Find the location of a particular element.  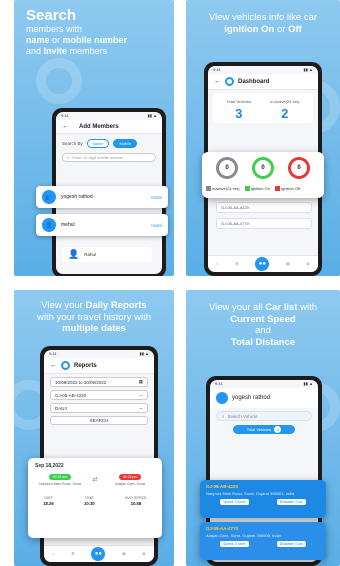

member-row: 👤 Rahul is located at coordinates (107, 254).